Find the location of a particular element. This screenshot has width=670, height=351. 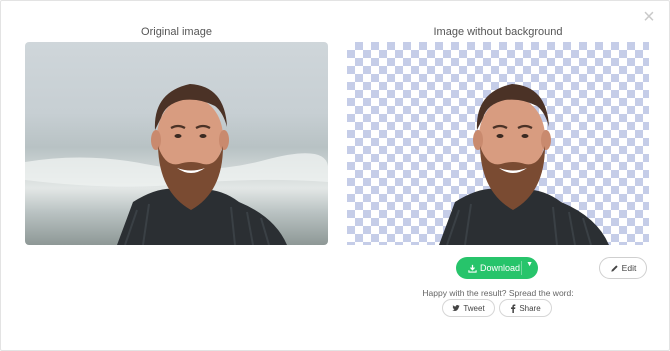

chevron-down-icon: ▼ is located at coordinates (529, 264).